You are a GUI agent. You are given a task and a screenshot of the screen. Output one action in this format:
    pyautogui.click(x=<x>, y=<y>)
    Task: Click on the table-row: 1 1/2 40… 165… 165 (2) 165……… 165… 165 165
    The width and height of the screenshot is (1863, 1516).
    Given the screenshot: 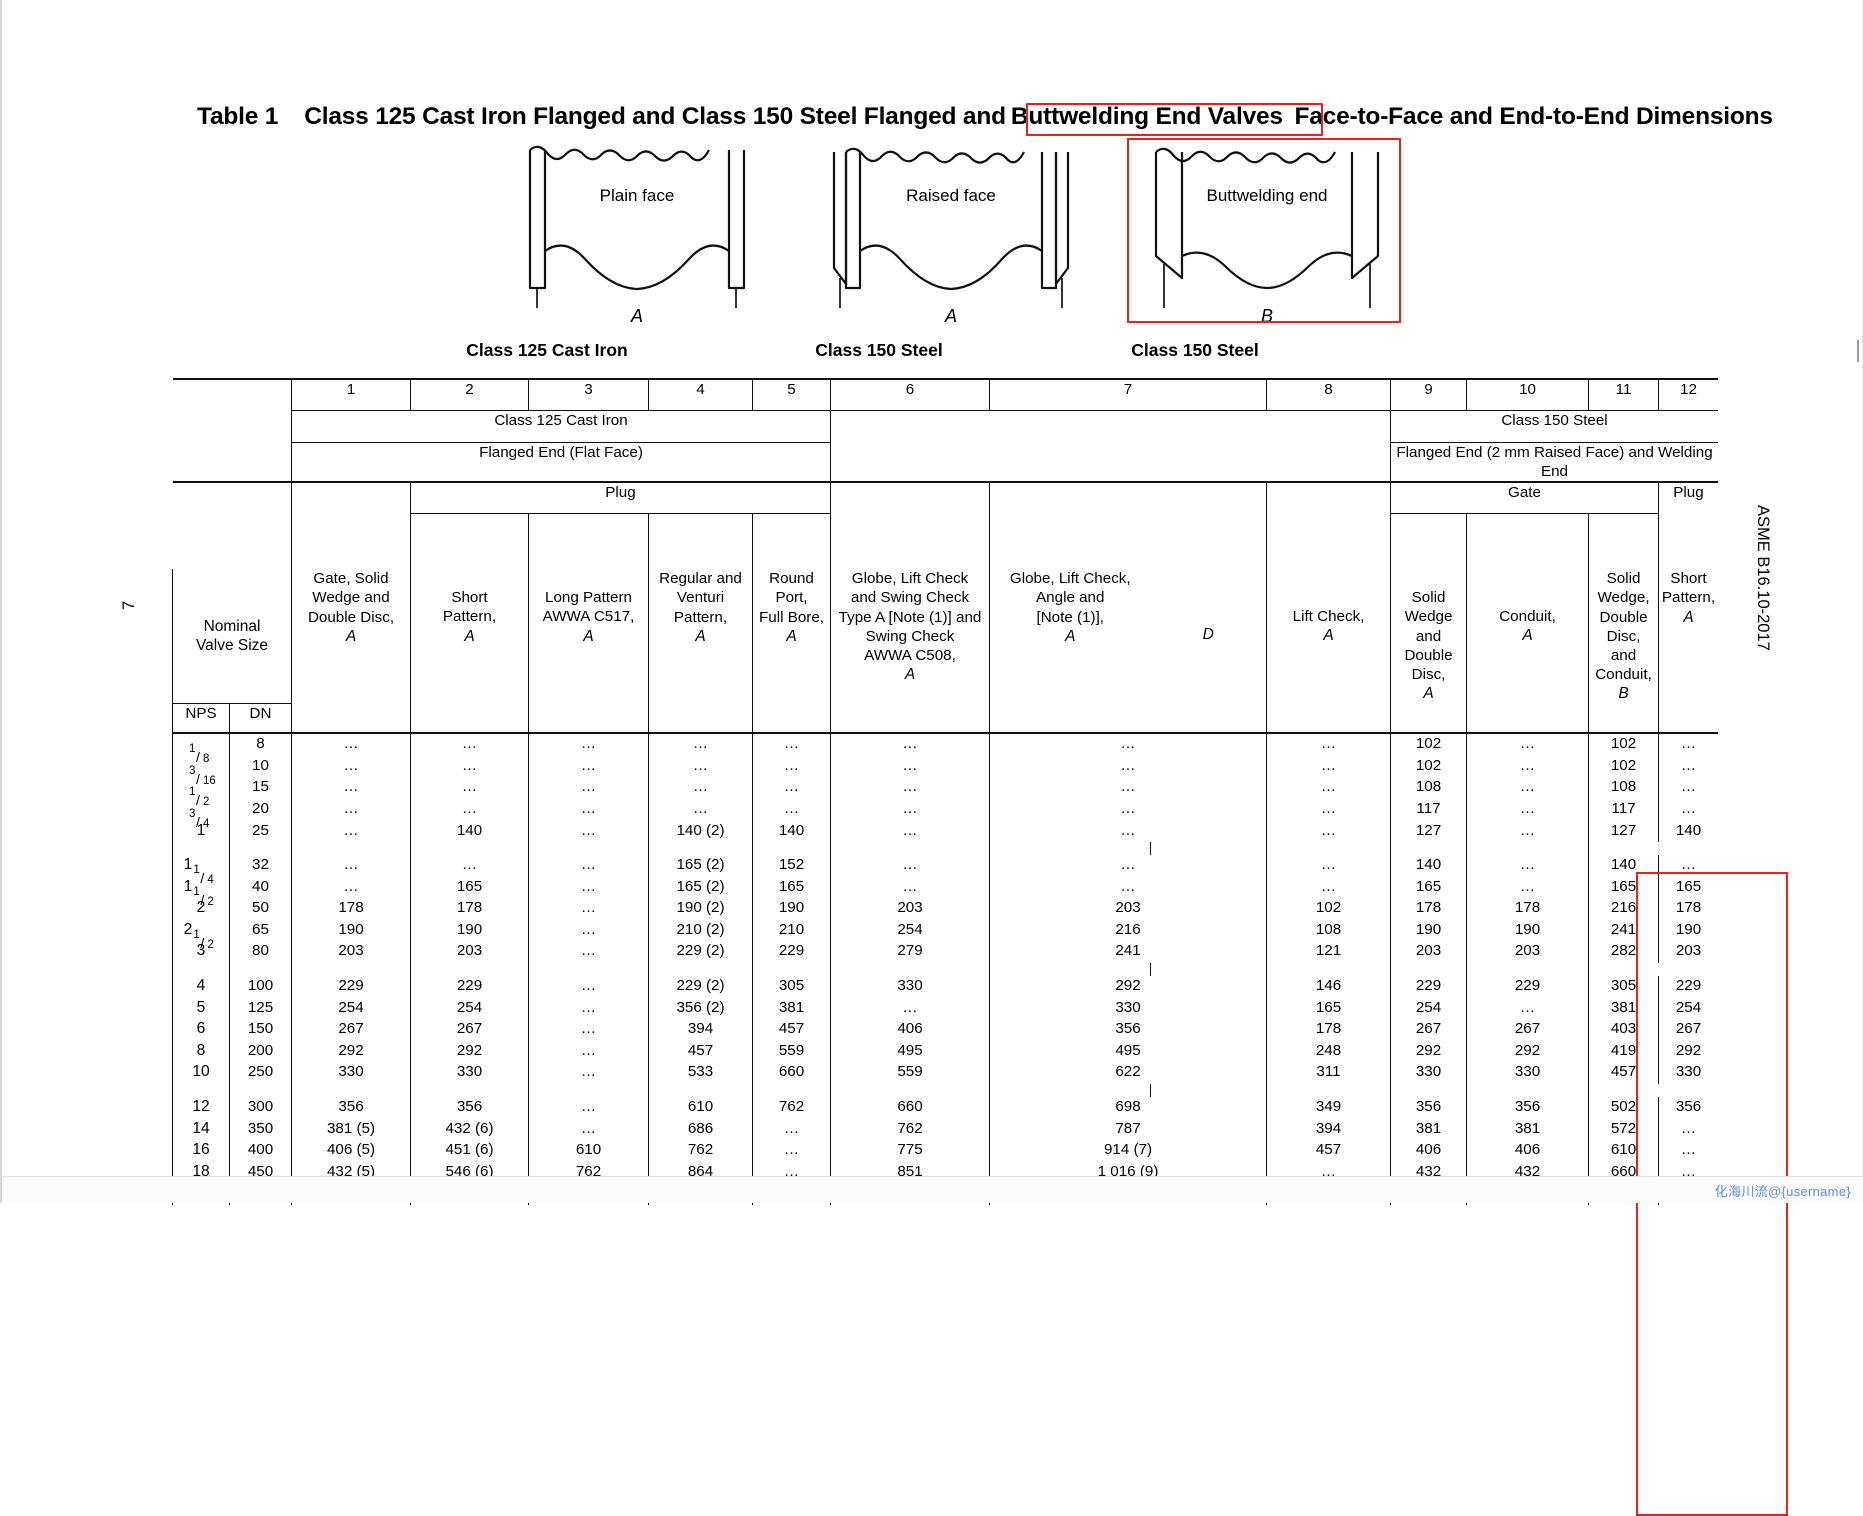 What is the action you would take?
    pyautogui.click(x=945, y=891)
    